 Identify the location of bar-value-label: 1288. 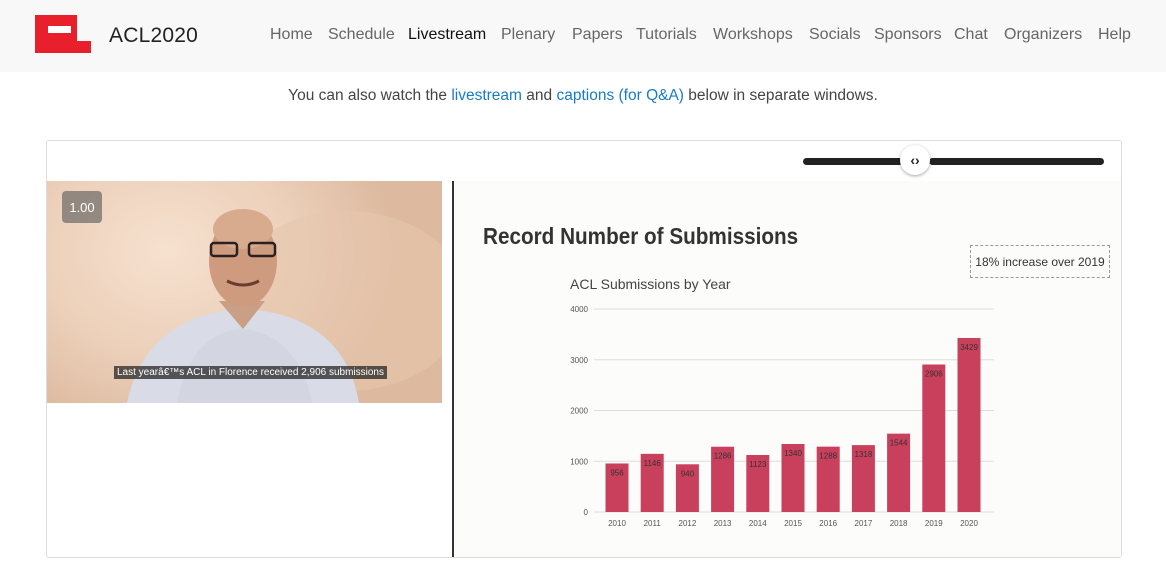
(828, 456).